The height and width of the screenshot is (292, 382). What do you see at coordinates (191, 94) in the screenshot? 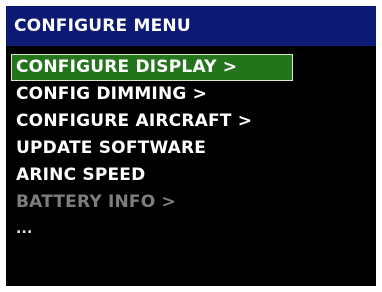
I see `menu-item-config-dimming: CONFIG DIMMING >` at bounding box center [191, 94].